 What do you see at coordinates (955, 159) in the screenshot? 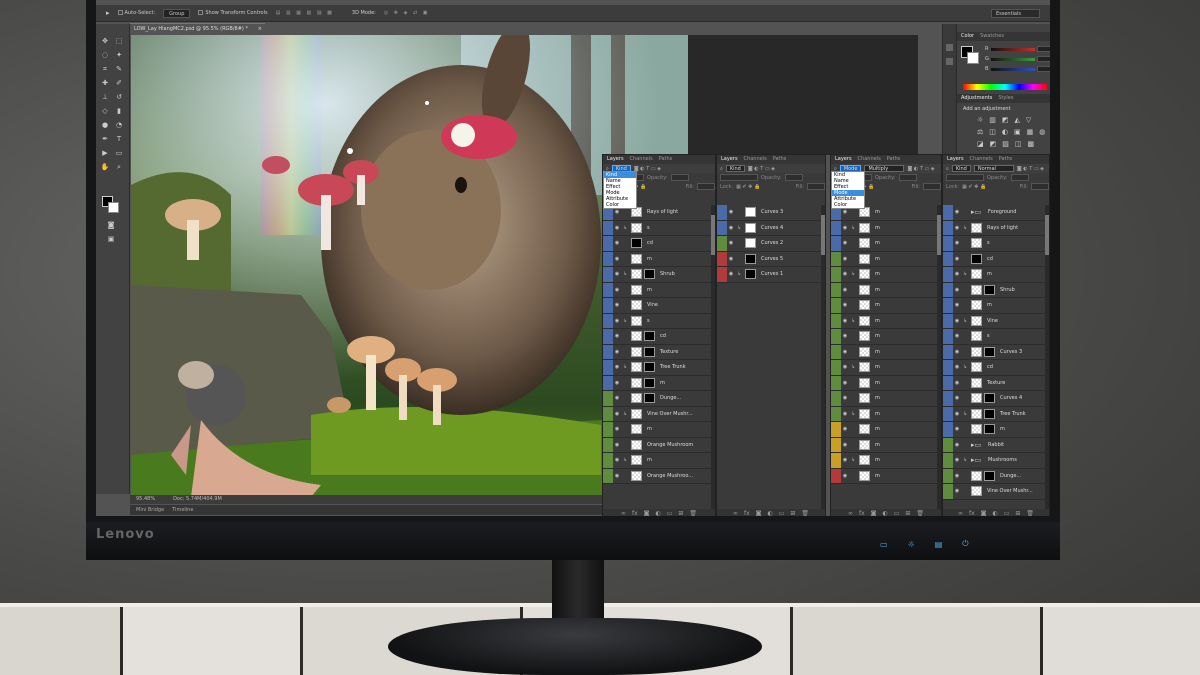
I see `tab-layers: Layers` at bounding box center [955, 159].